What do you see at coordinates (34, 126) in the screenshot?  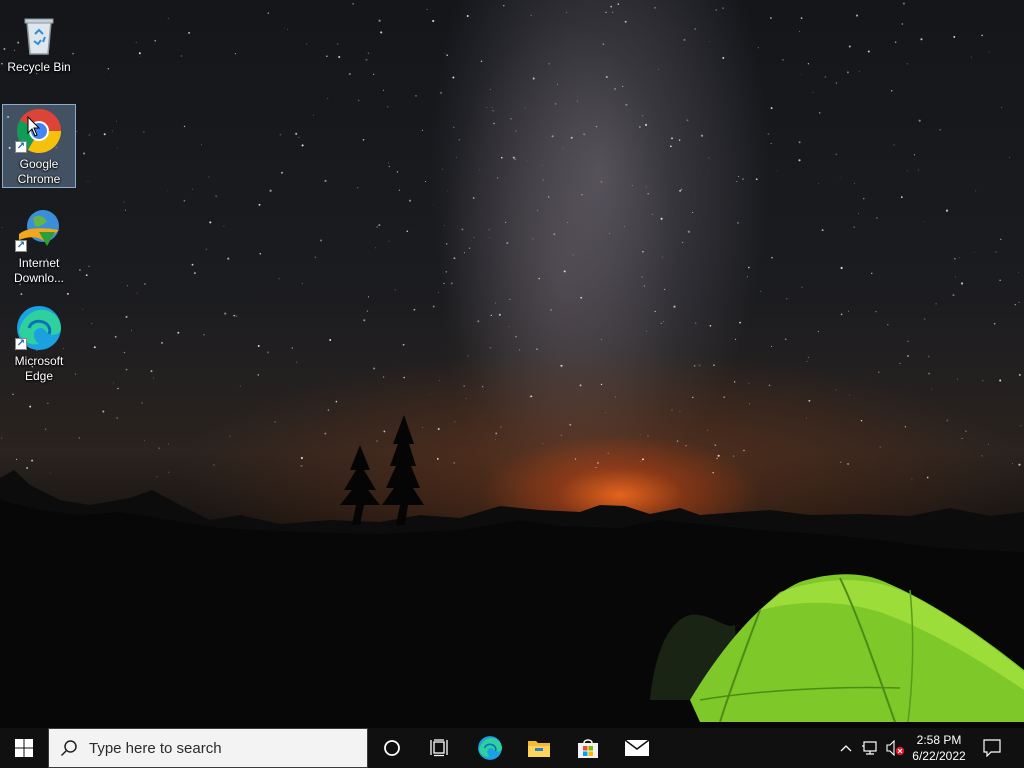 I see `mouse-cursor-icon` at bounding box center [34, 126].